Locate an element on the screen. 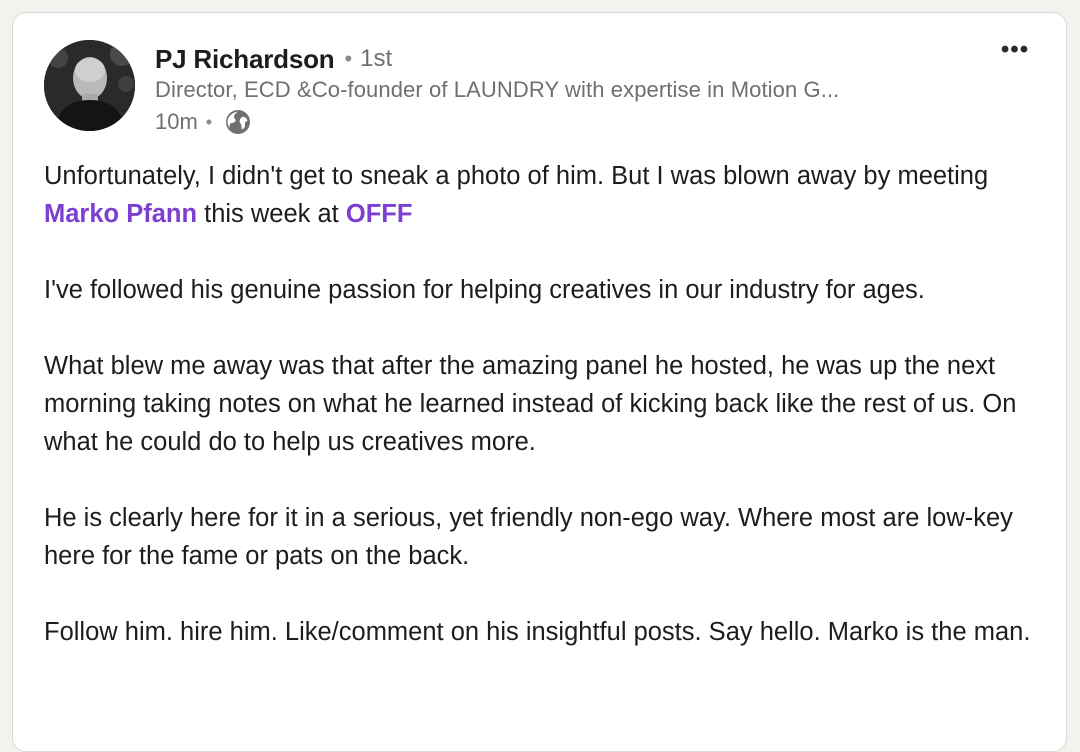 The image size is (1080, 752). author-name: PJ Richardson is located at coordinates (245, 59).